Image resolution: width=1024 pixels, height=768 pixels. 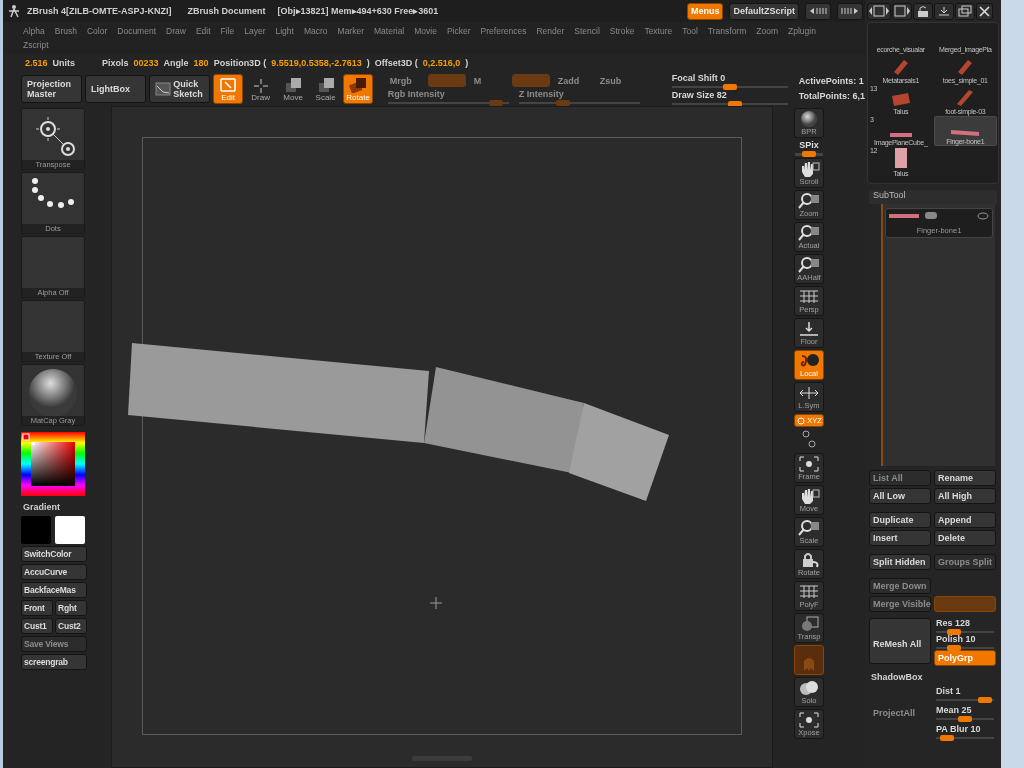 I want to click on menu-item: Material, so click(x=389, y=31).